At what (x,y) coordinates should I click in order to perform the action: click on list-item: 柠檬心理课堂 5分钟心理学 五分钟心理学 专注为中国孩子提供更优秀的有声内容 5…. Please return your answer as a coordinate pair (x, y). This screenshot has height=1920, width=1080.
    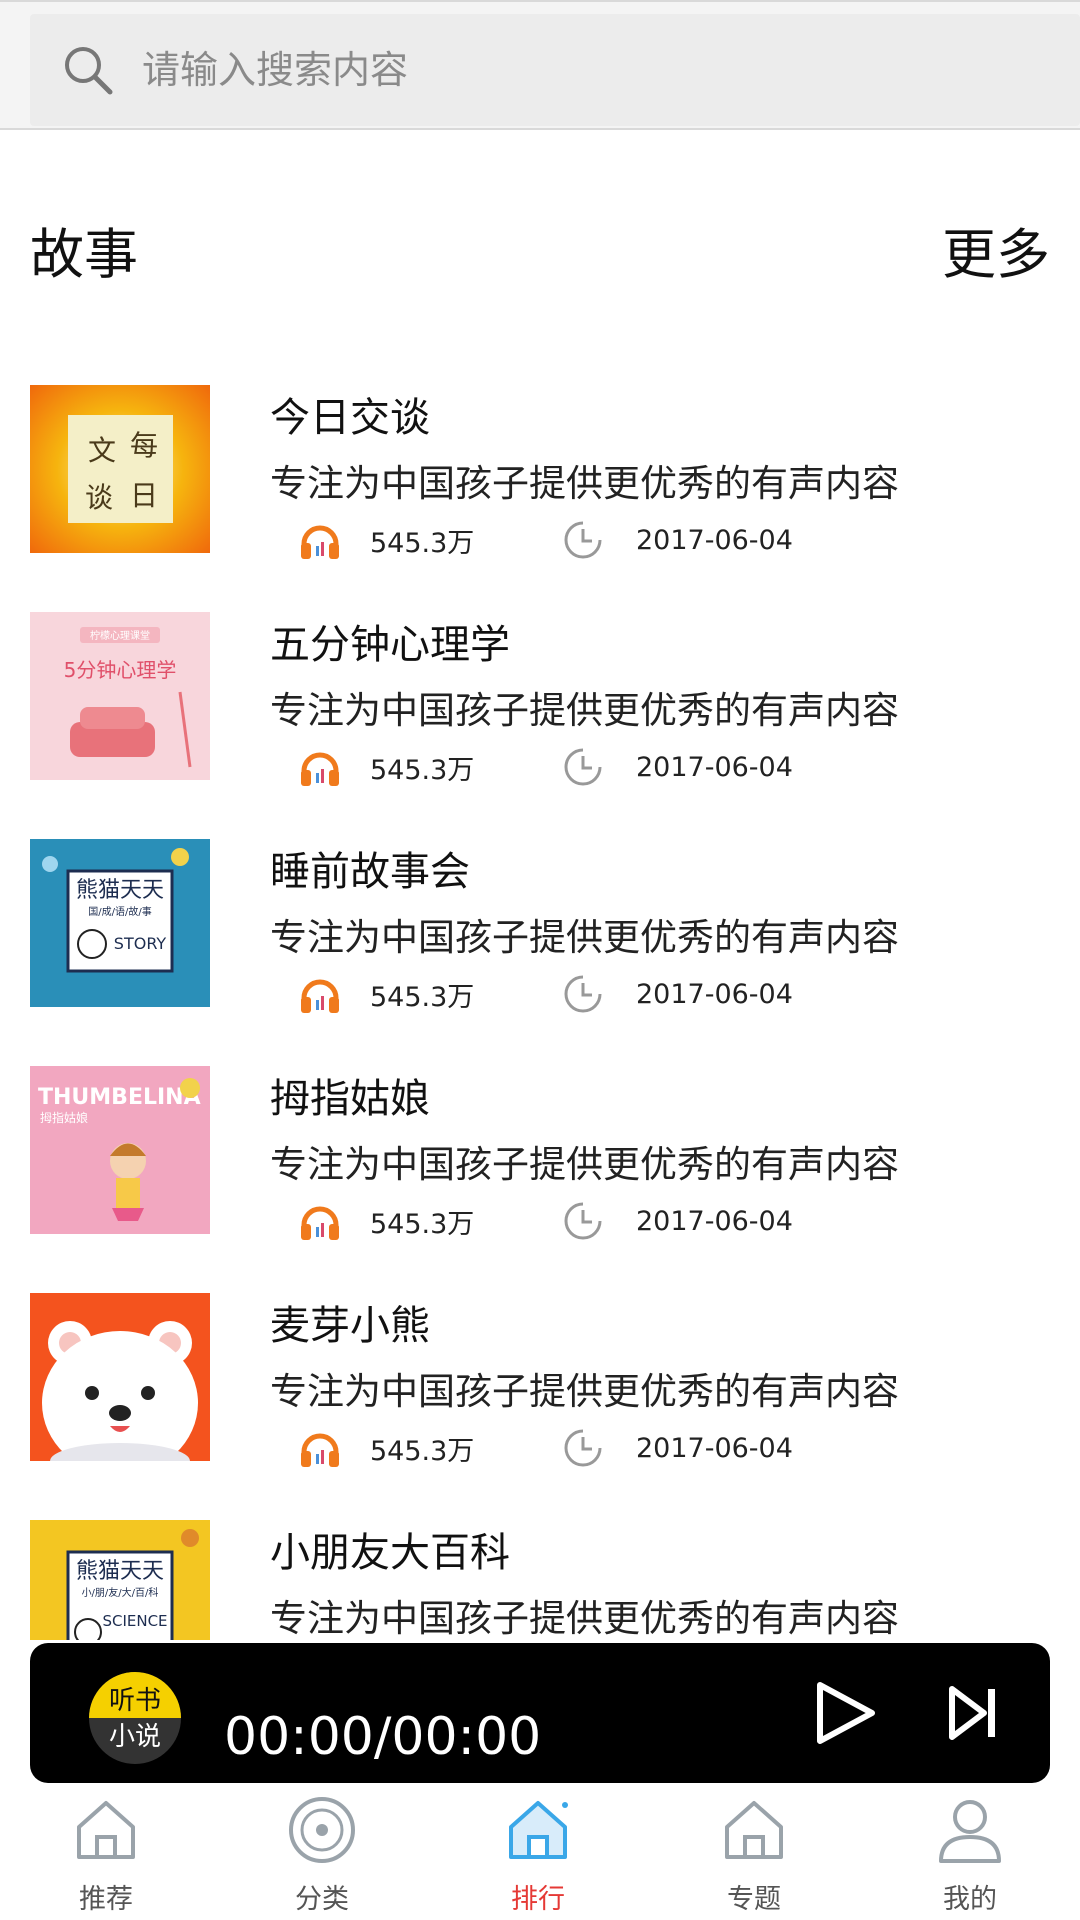
    Looking at the image, I should click on (540, 725).